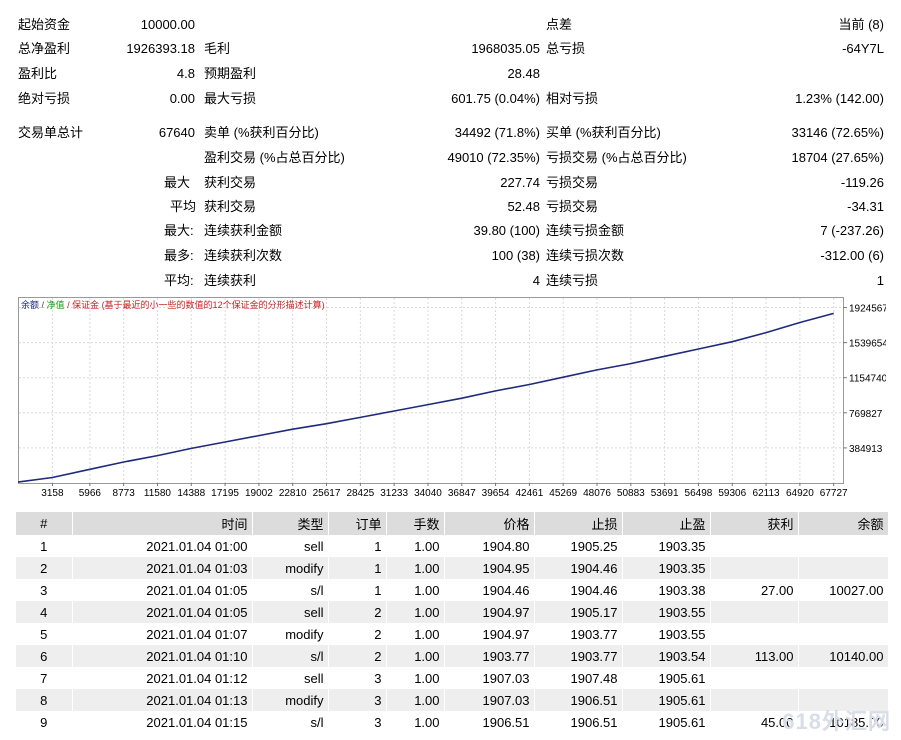 This screenshot has height=740, width=901. Describe the element at coordinates (489, 722) in the screenshot. I see `cell-price: 1906.51` at that location.